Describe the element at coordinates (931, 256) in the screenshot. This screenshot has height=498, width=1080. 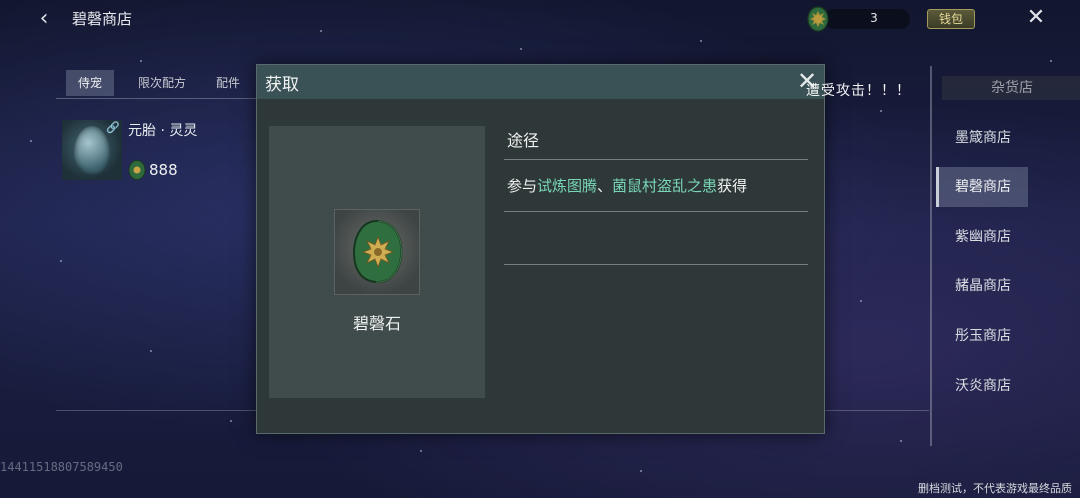
I see `shop-list-track` at that location.